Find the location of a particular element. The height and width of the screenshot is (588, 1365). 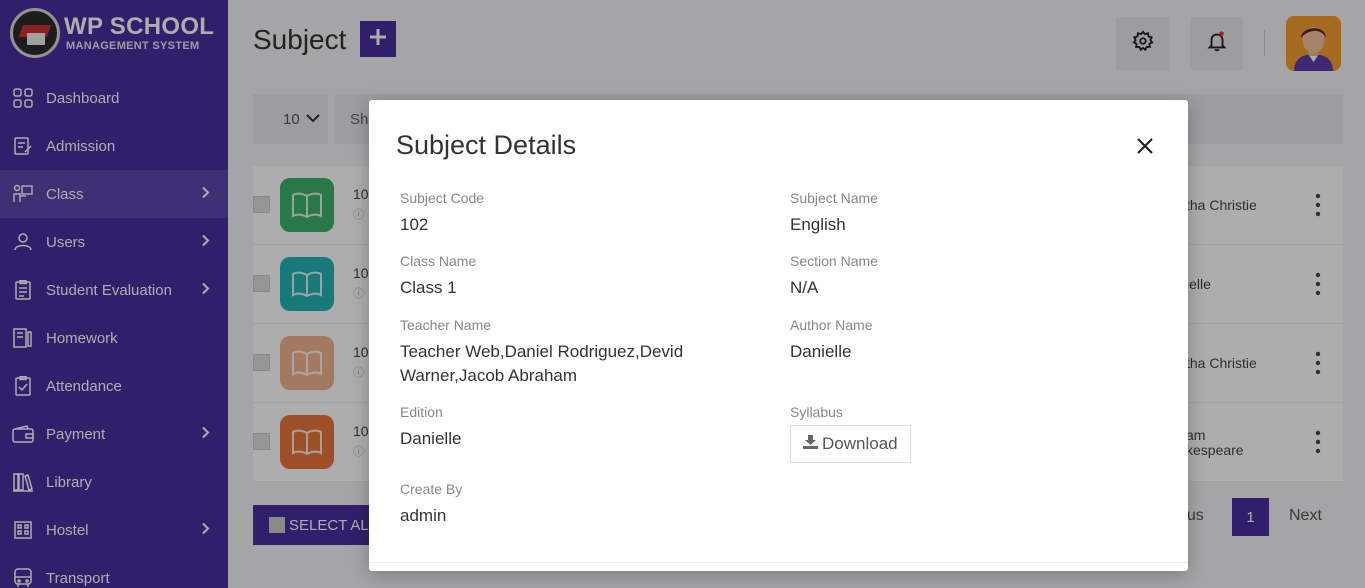

field-label: Class Name is located at coordinates (438, 261).